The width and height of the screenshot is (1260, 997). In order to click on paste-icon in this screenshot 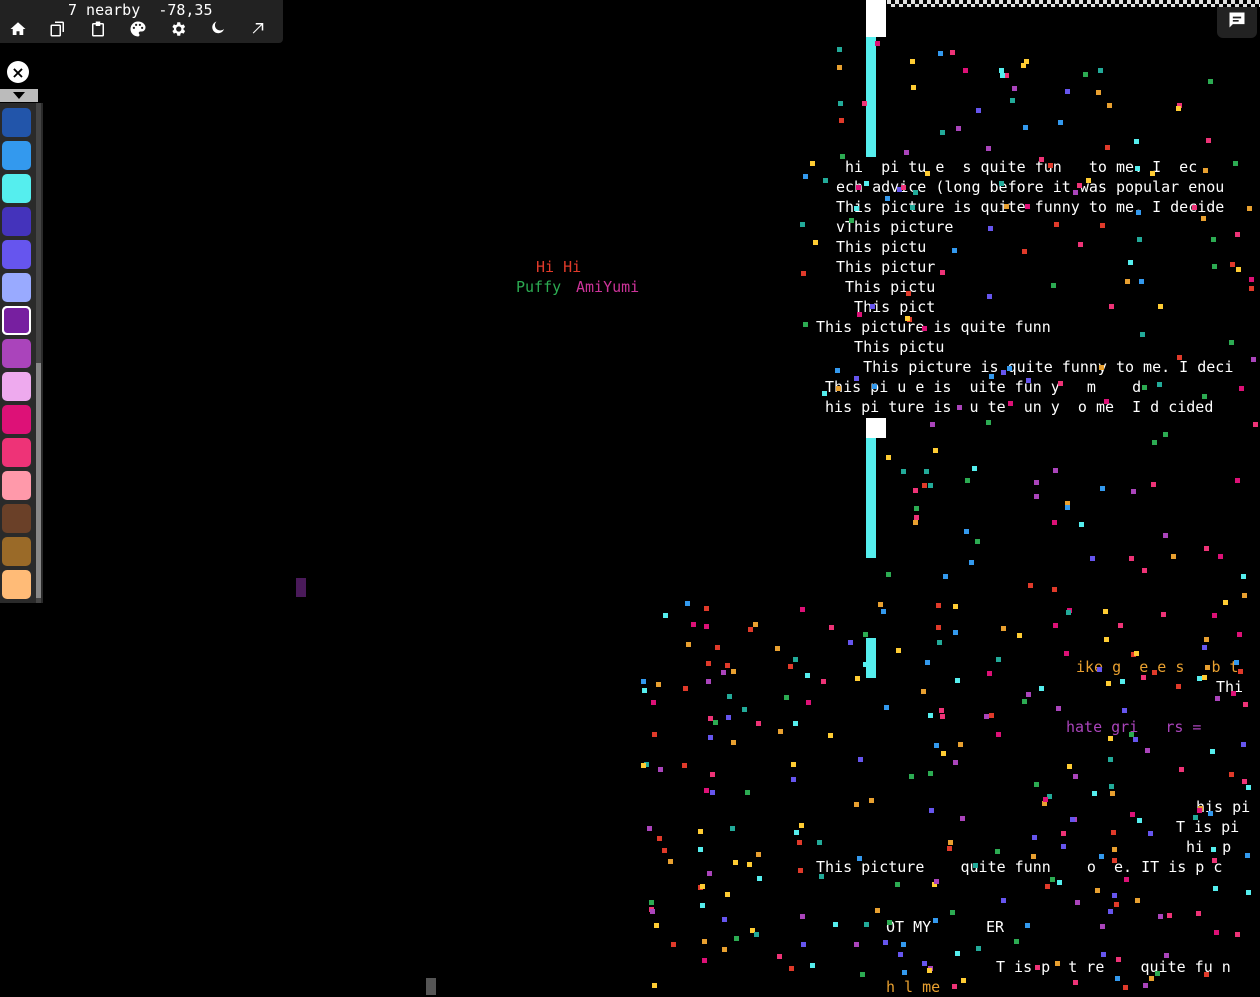, I will do `click(98, 29)`.